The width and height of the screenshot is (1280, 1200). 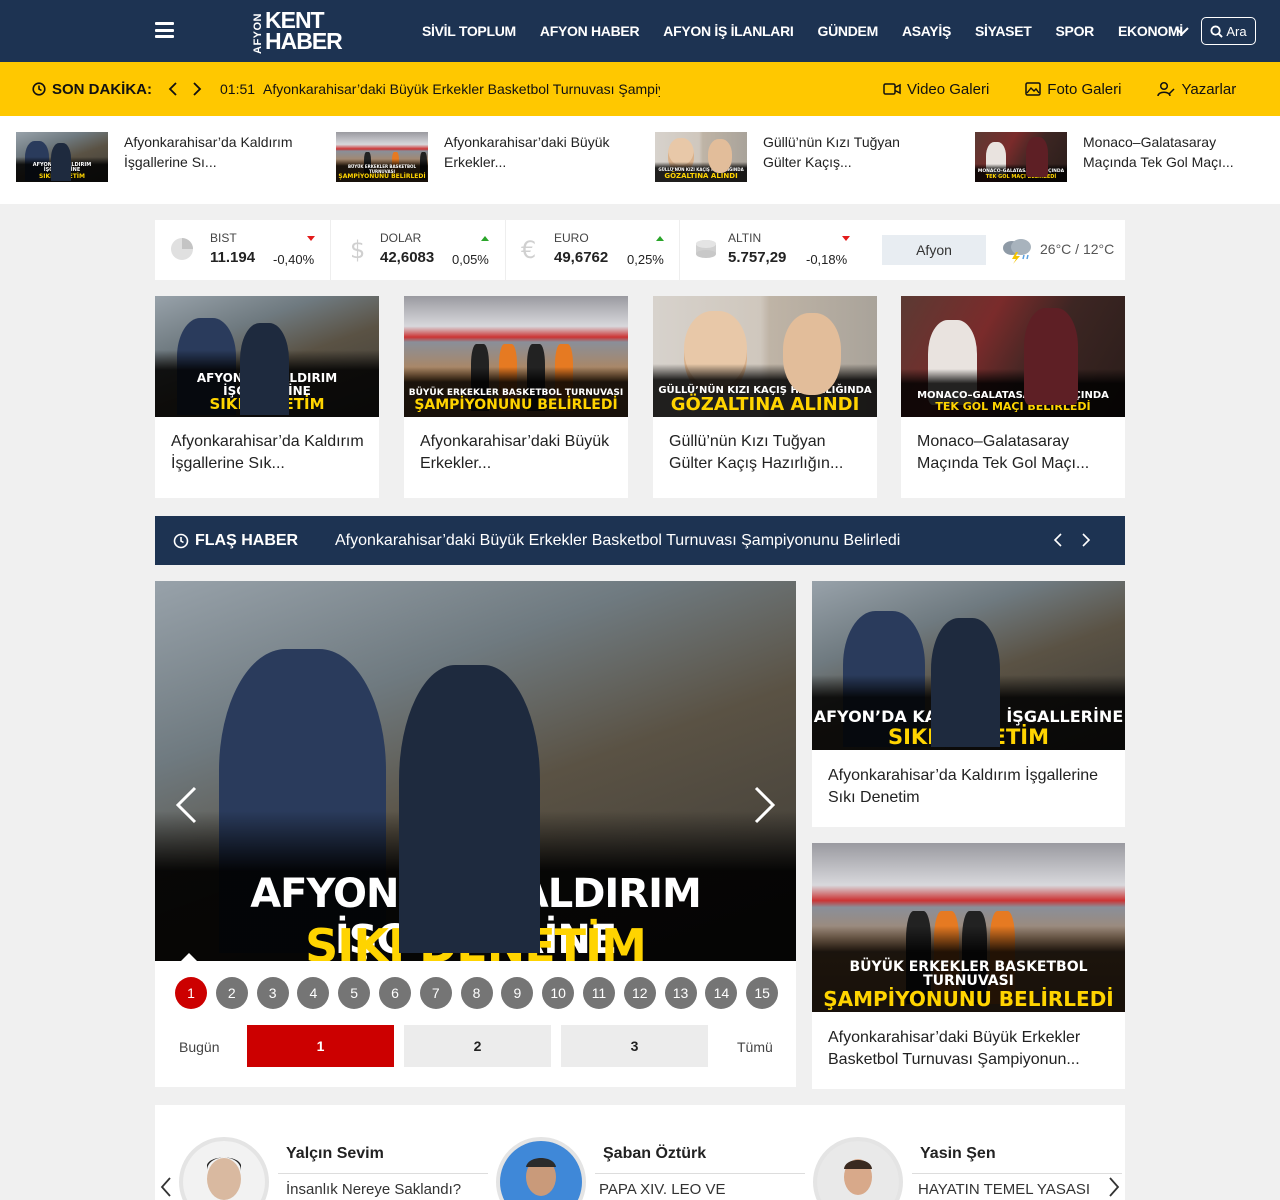 I want to click on breaking-label: SON DAKİKA:, so click(x=92, y=89).